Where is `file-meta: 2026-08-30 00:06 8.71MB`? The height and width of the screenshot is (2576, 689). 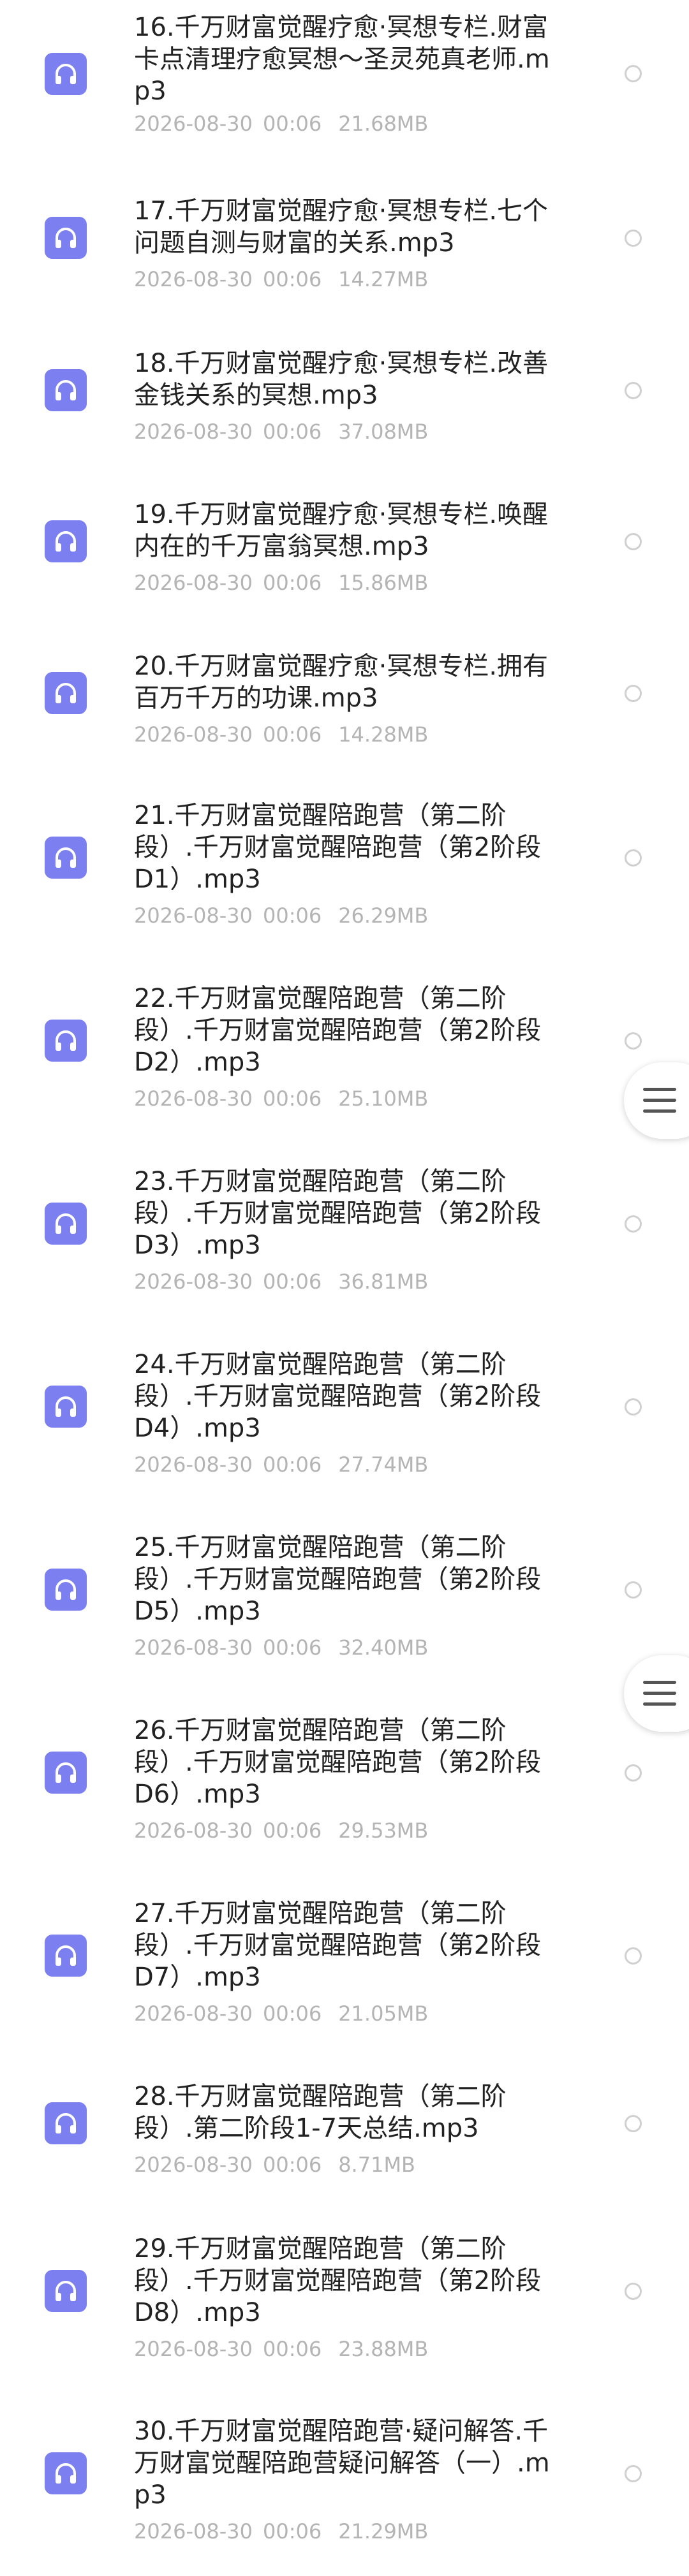 file-meta: 2026-08-30 00:06 8.71MB is located at coordinates (274, 2164).